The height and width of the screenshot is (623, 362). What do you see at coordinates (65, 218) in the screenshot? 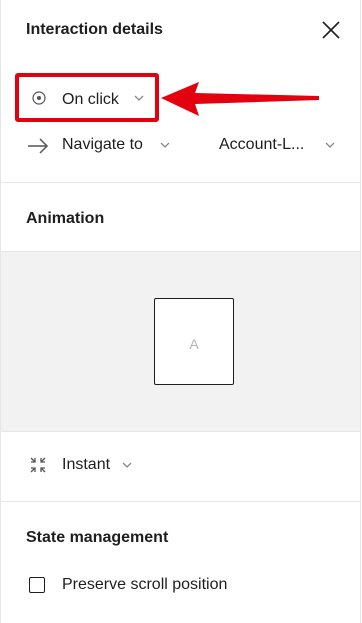
I see `animation-section-title: Animation` at bounding box center [65, 218].